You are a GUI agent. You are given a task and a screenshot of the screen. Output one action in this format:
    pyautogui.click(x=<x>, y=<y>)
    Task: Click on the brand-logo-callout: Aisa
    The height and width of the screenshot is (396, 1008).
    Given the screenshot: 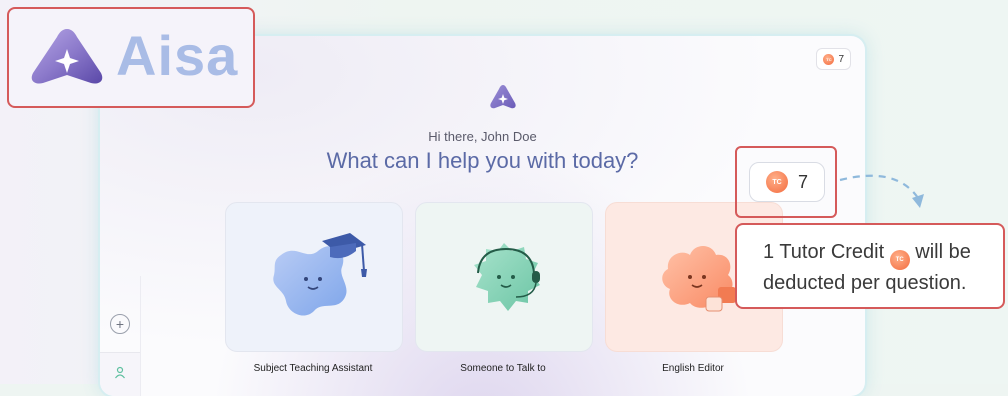 What is the action you would take?
    pyautogui.click(x=131, y=57)
    